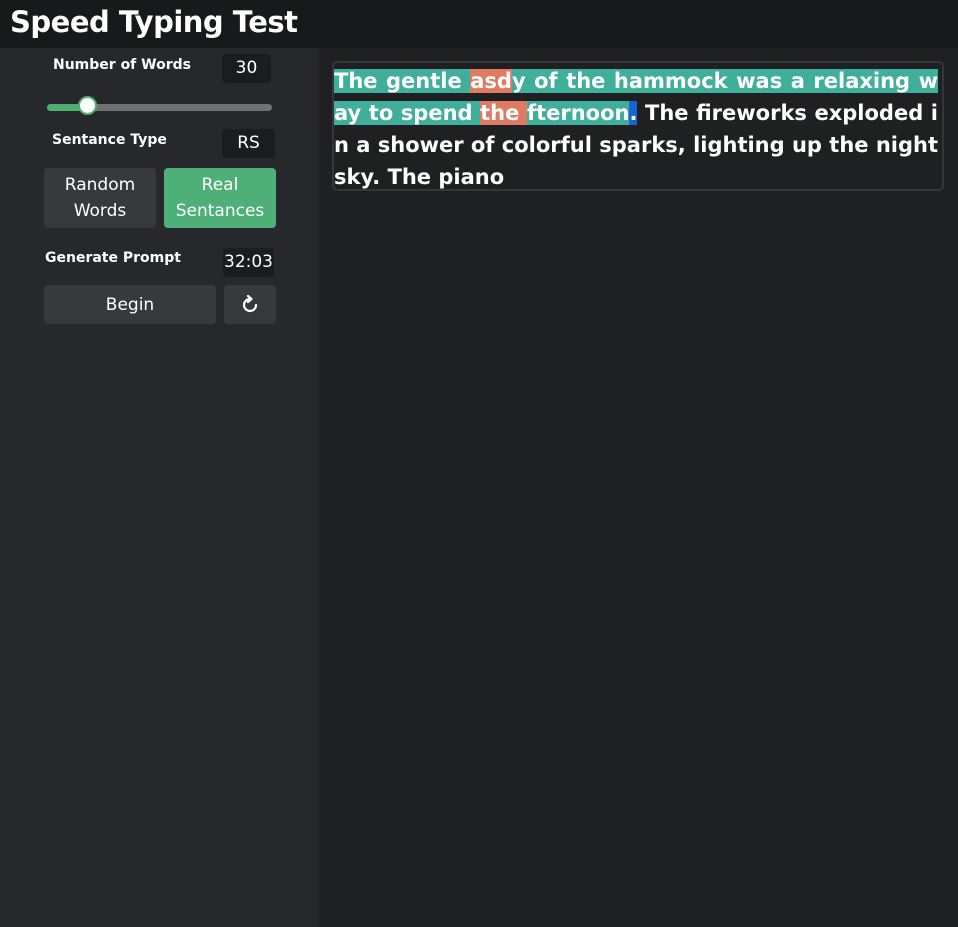 This screenshot has width=958, height=927. I want to click on random-words-label: Random Words, so click(100, 198).